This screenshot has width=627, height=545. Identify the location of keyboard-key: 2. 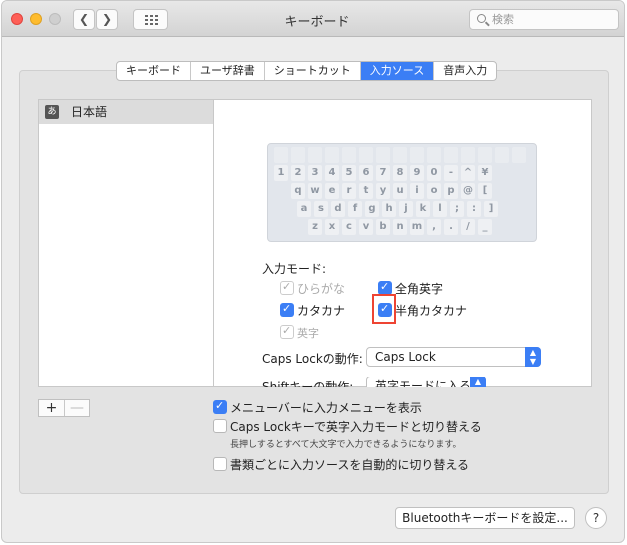
(298, 173).